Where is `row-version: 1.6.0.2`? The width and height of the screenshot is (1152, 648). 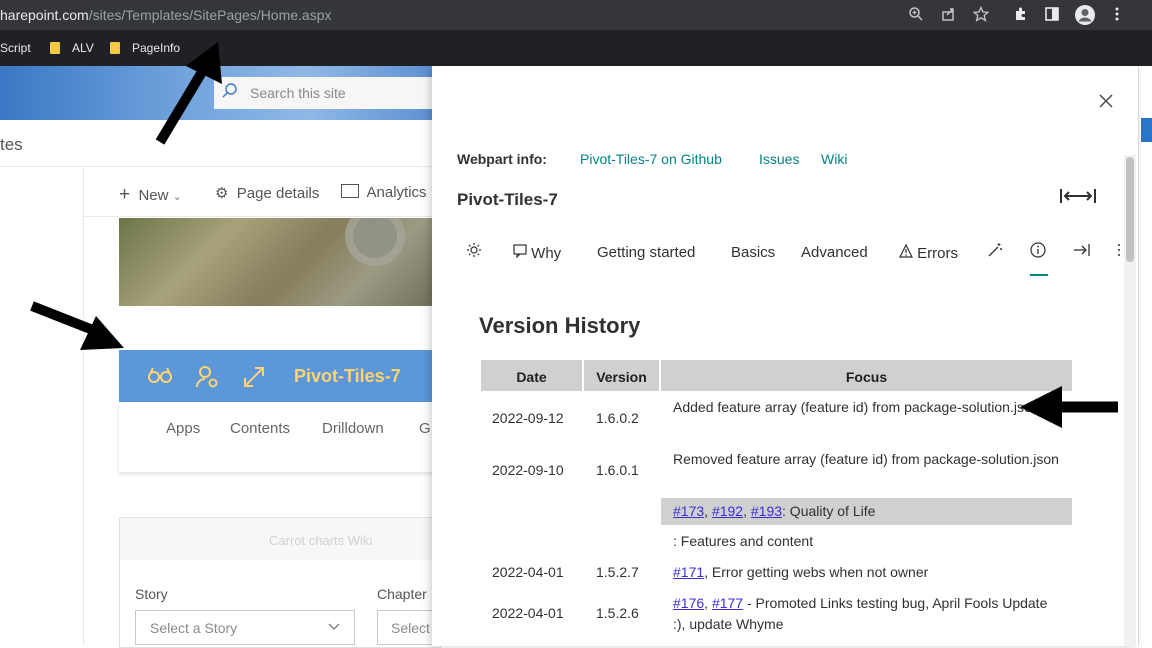
row-version: 1.6.0.2 is located at coordinates (617, 418).